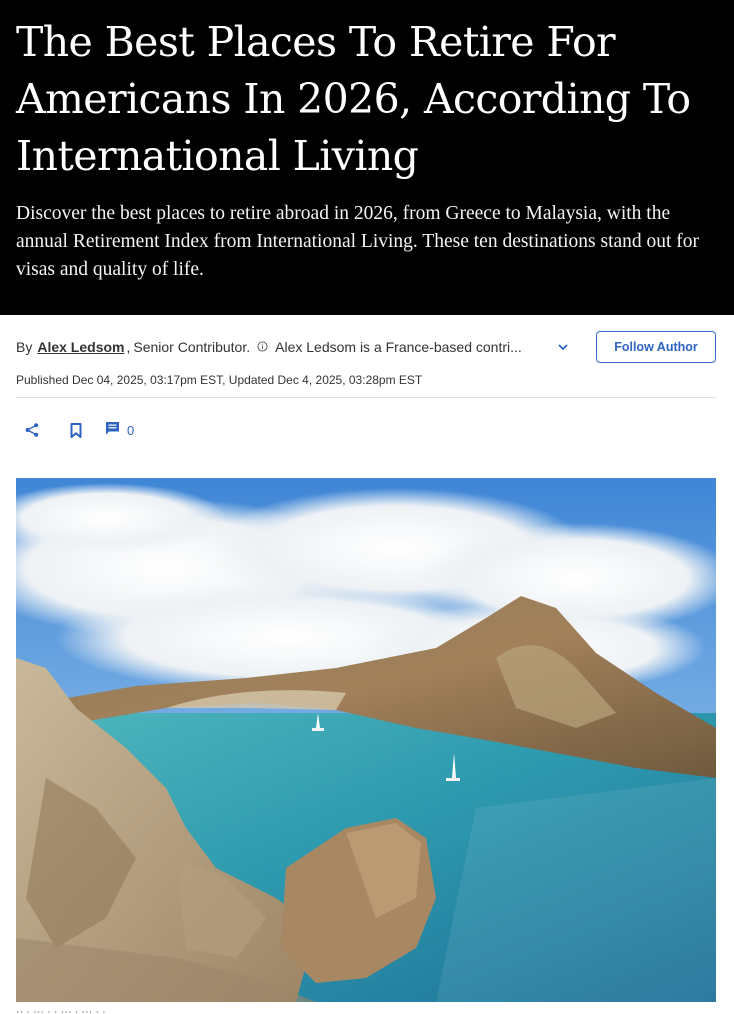  I want to click on comment-count: 0, so click(131, 430).